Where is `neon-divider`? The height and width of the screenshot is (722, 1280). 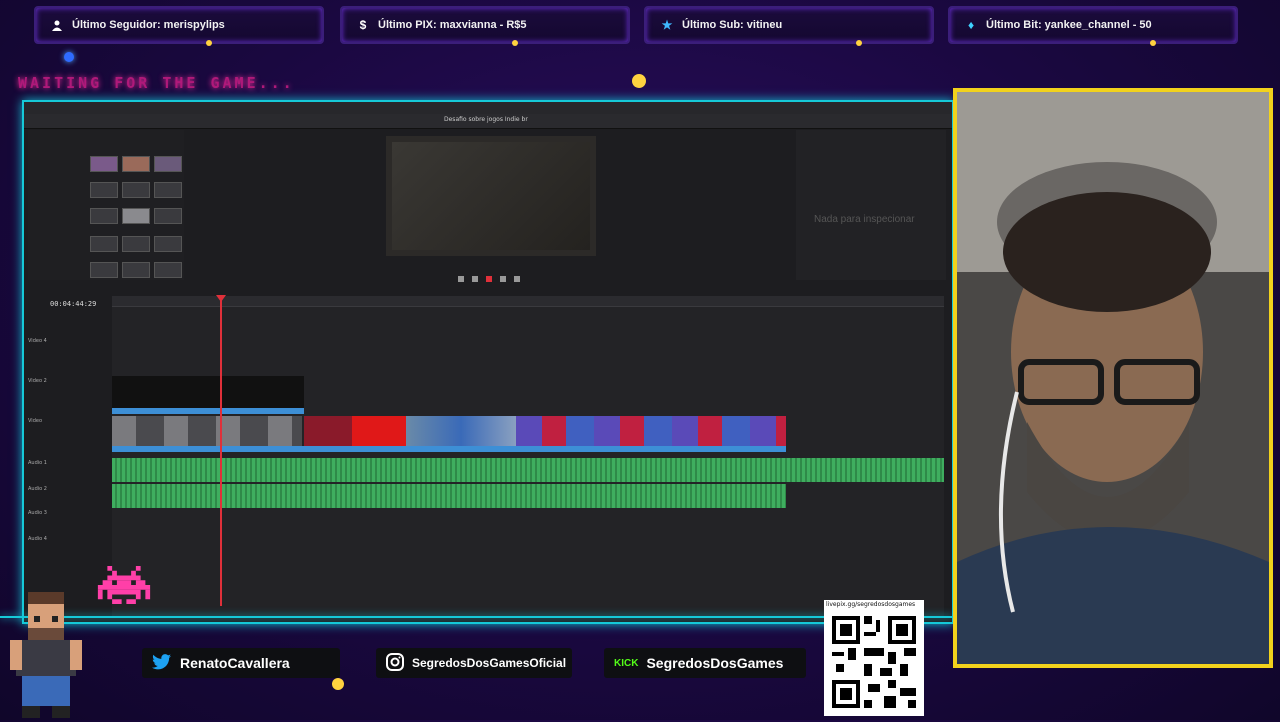 neon-divider is located at coordinates (476, 617).